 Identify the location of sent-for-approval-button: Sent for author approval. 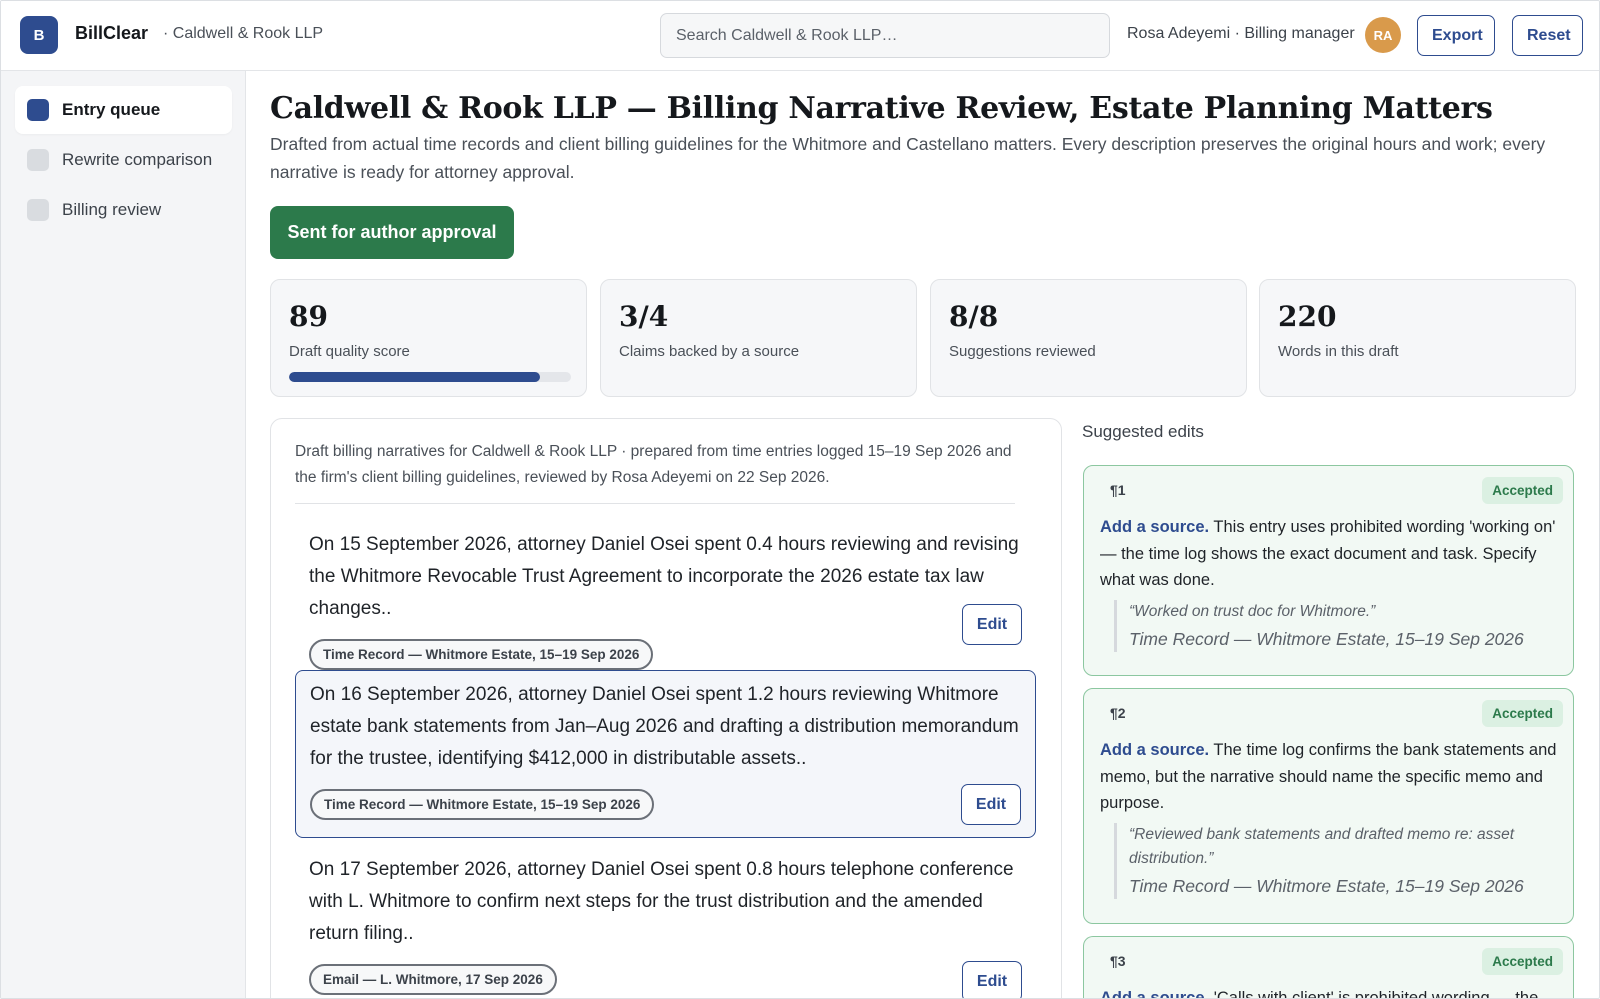
(392, 232).